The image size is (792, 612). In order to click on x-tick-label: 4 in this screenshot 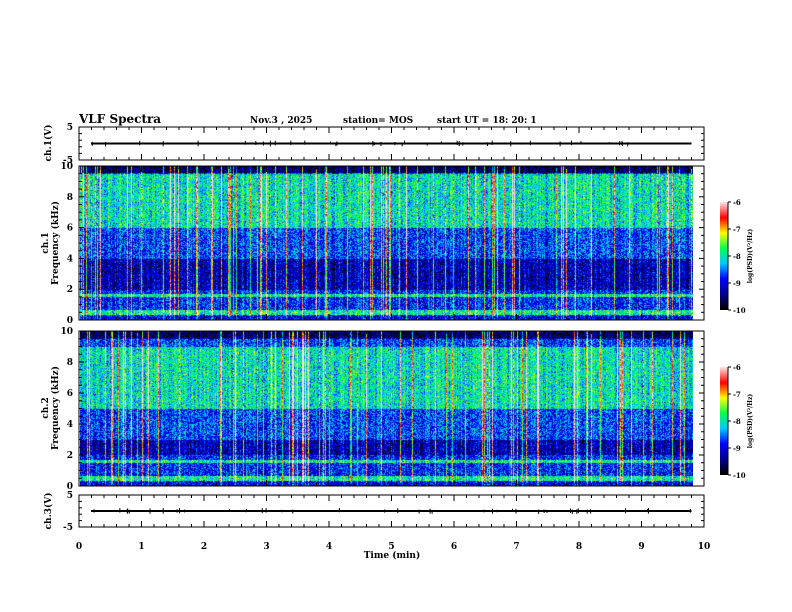, I will do `click(329, 547)`.